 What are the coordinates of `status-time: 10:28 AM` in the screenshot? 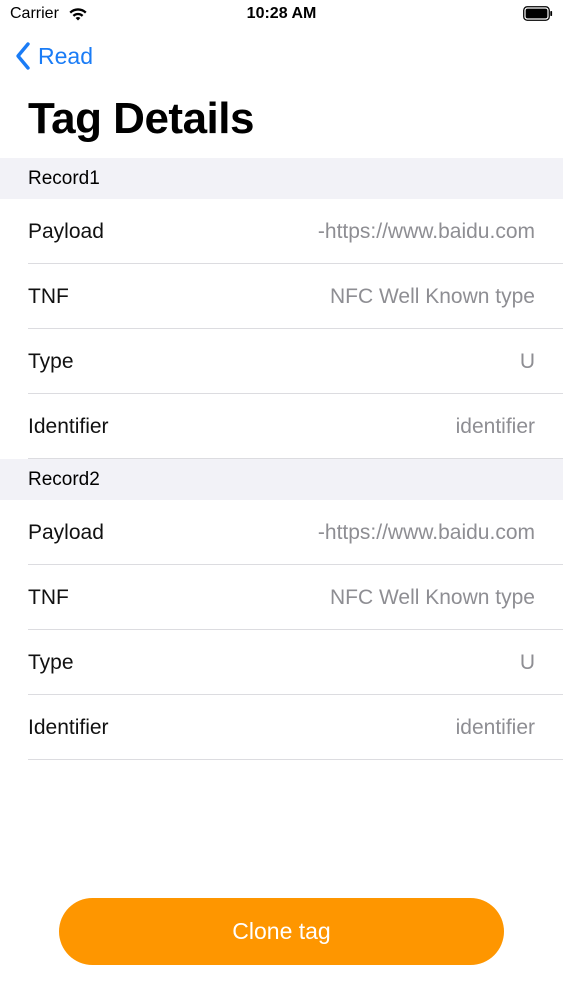 It's located at (281, 13).